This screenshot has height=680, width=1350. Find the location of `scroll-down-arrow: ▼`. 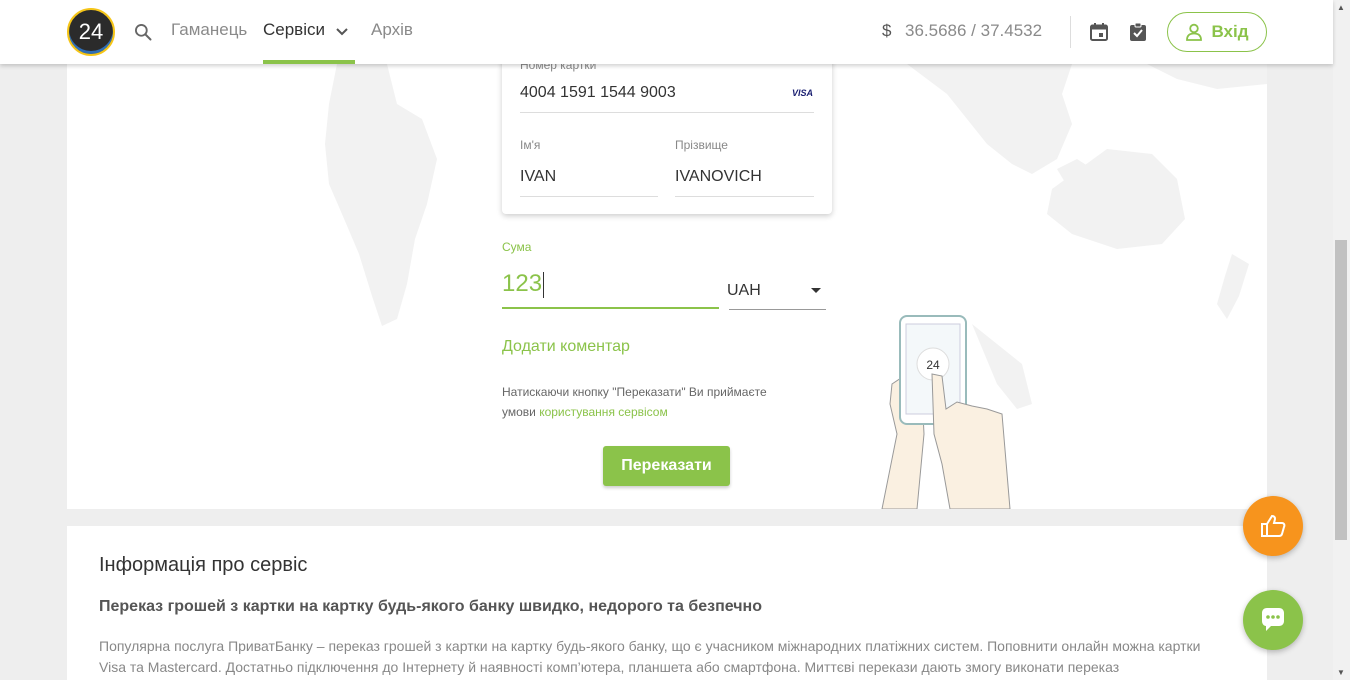

scroll-down-arrow: ▼ is located at coordinates (1341, 672).